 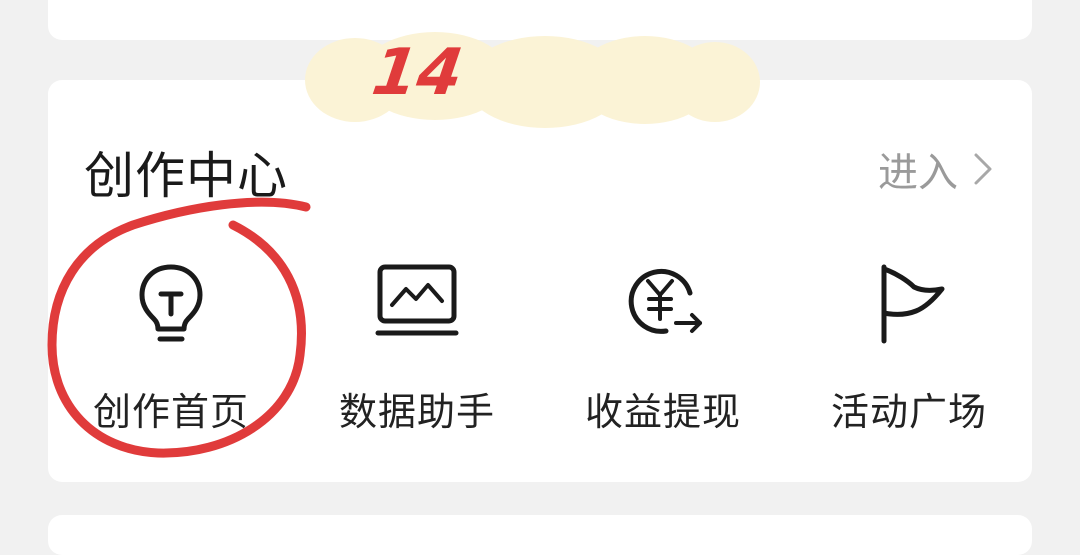 I want to click on chevron-right-icon, so click(x=983, y=169).